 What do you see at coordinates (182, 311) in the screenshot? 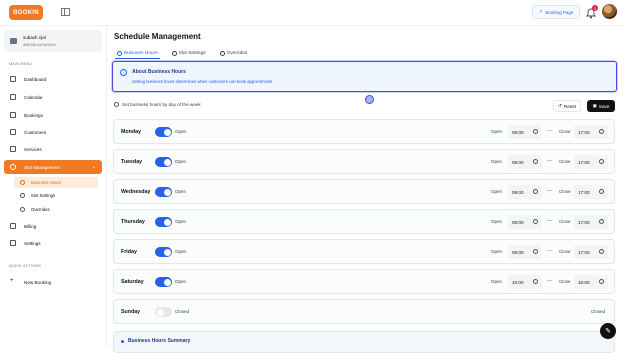
I see `day-status: Closed` at bounding box center [182, 311].